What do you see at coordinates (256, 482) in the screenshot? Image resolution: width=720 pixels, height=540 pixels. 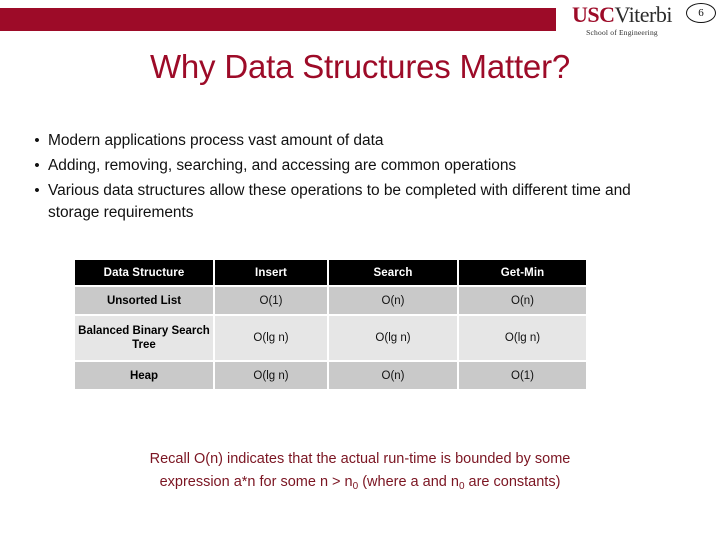 I see `footnote-line-2-part-a: expression a*n for some n > n` at bounding box center [256, 482].